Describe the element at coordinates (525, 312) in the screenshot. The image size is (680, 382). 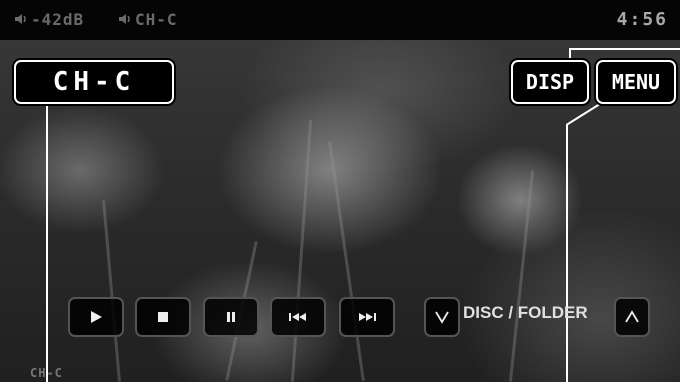
I see `disc-folder-label: DISC / FOLDER` at that location.